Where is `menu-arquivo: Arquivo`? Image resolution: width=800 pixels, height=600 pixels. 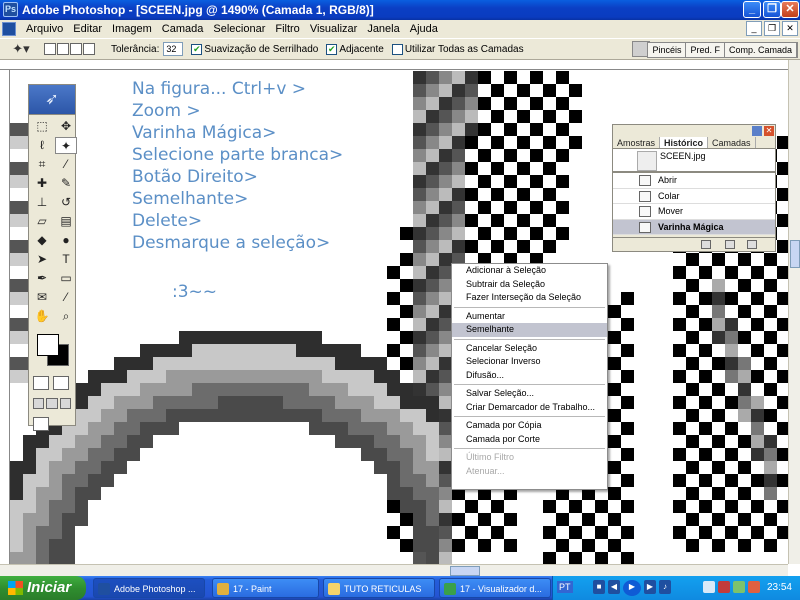 menu-arquivo: Arquivo is located at coordinates (44, 29).